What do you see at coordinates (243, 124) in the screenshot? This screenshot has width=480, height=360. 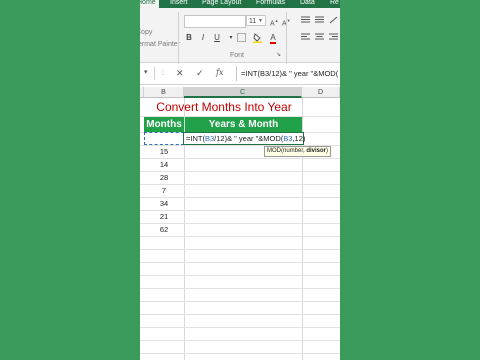 I see `header-cell-years-month: Years & Month` at bounding box center [243, 124].